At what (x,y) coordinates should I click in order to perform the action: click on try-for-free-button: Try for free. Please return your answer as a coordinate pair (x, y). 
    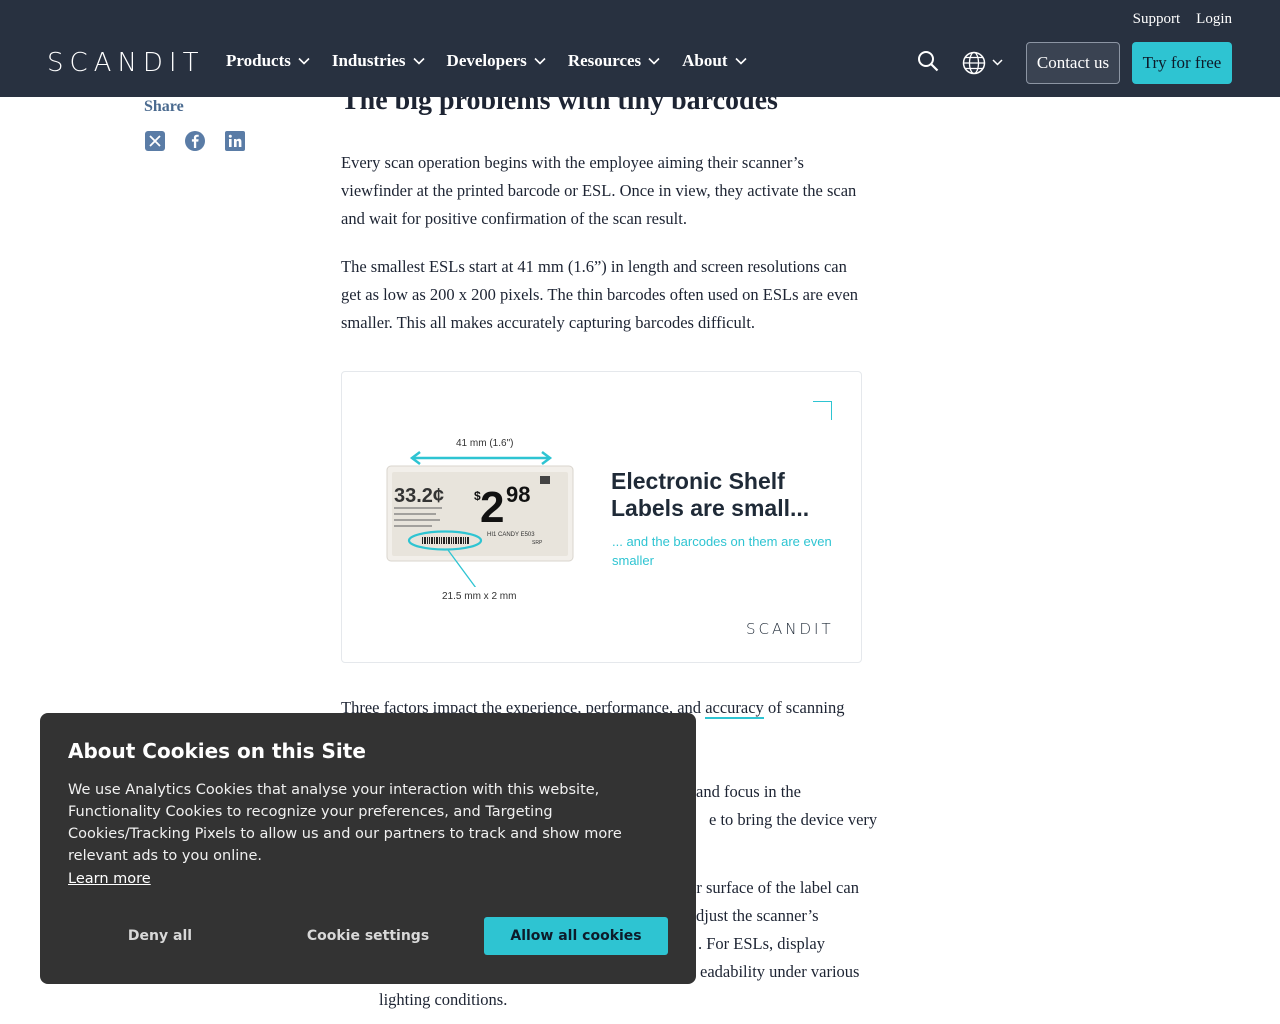
    Looking at the image, I should click on (1182, 63).